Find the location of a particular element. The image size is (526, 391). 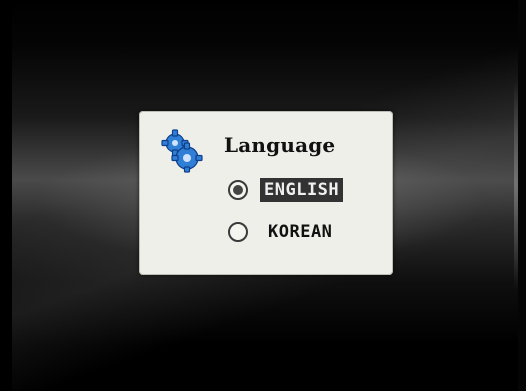

radio-selected-dot is located at coordinates (238, 190).